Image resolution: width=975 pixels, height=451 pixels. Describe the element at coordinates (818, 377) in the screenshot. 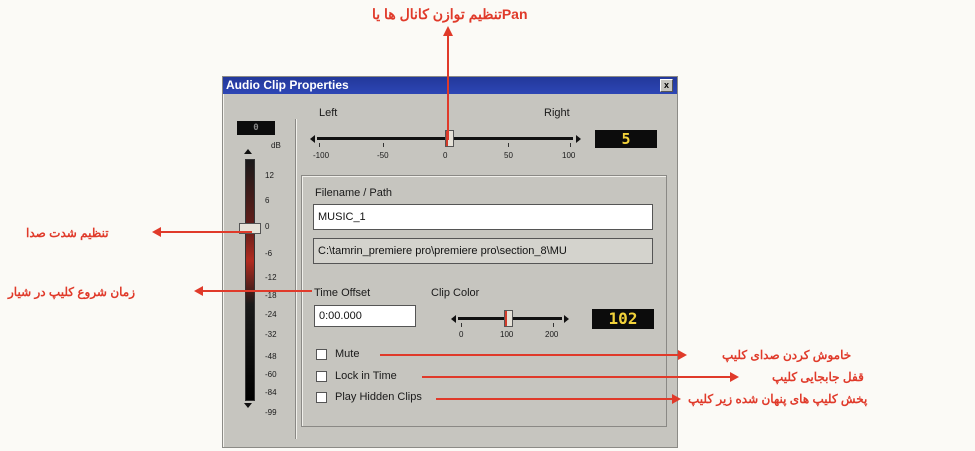

I see `annotation-lock: قفل جابجایی کلیپ` at that location.